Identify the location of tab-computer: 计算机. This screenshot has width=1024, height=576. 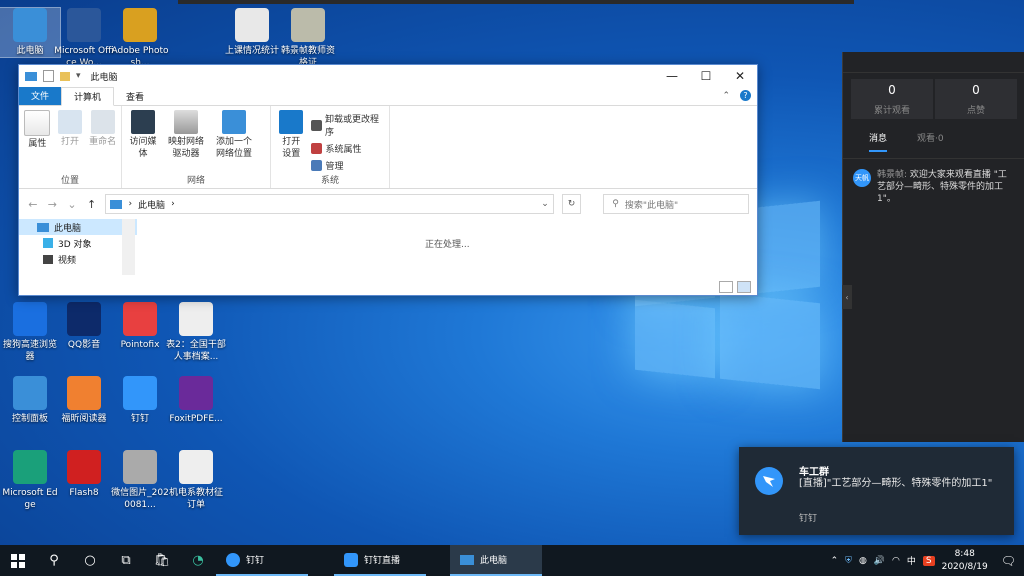
(88, 96).